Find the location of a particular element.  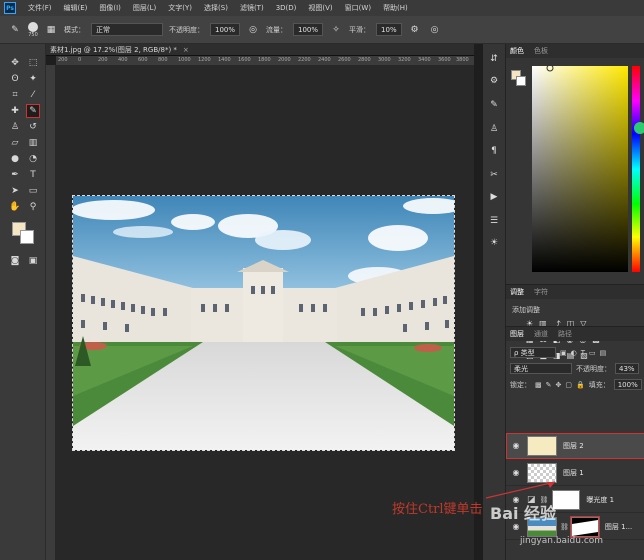

ruler-tick: 800 is located at coordinates (163, 60).